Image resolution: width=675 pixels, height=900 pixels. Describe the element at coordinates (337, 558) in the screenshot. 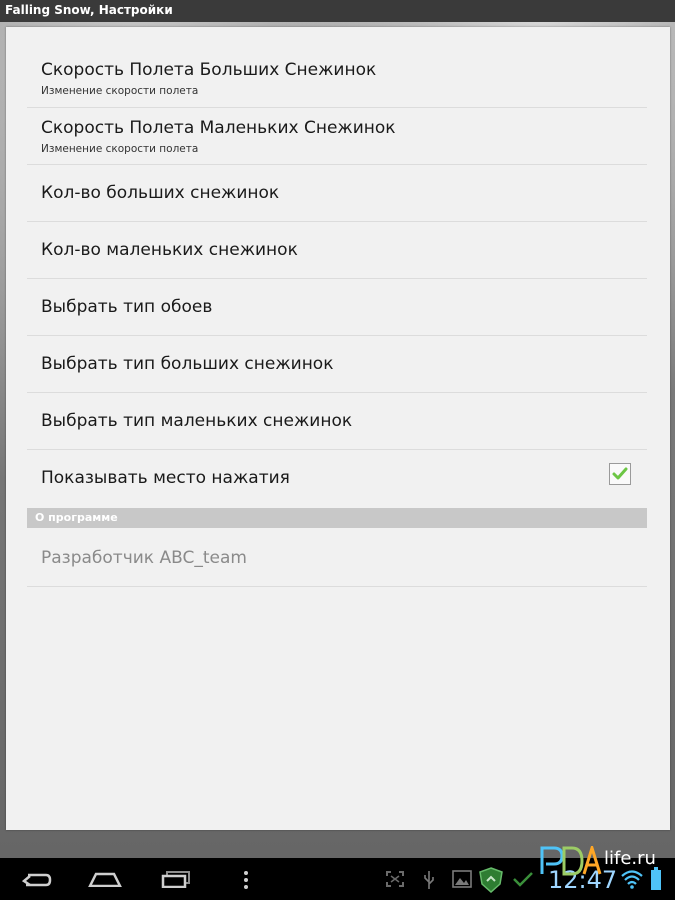

I see `pref-developer: Разработчик ABC_team` at that location.